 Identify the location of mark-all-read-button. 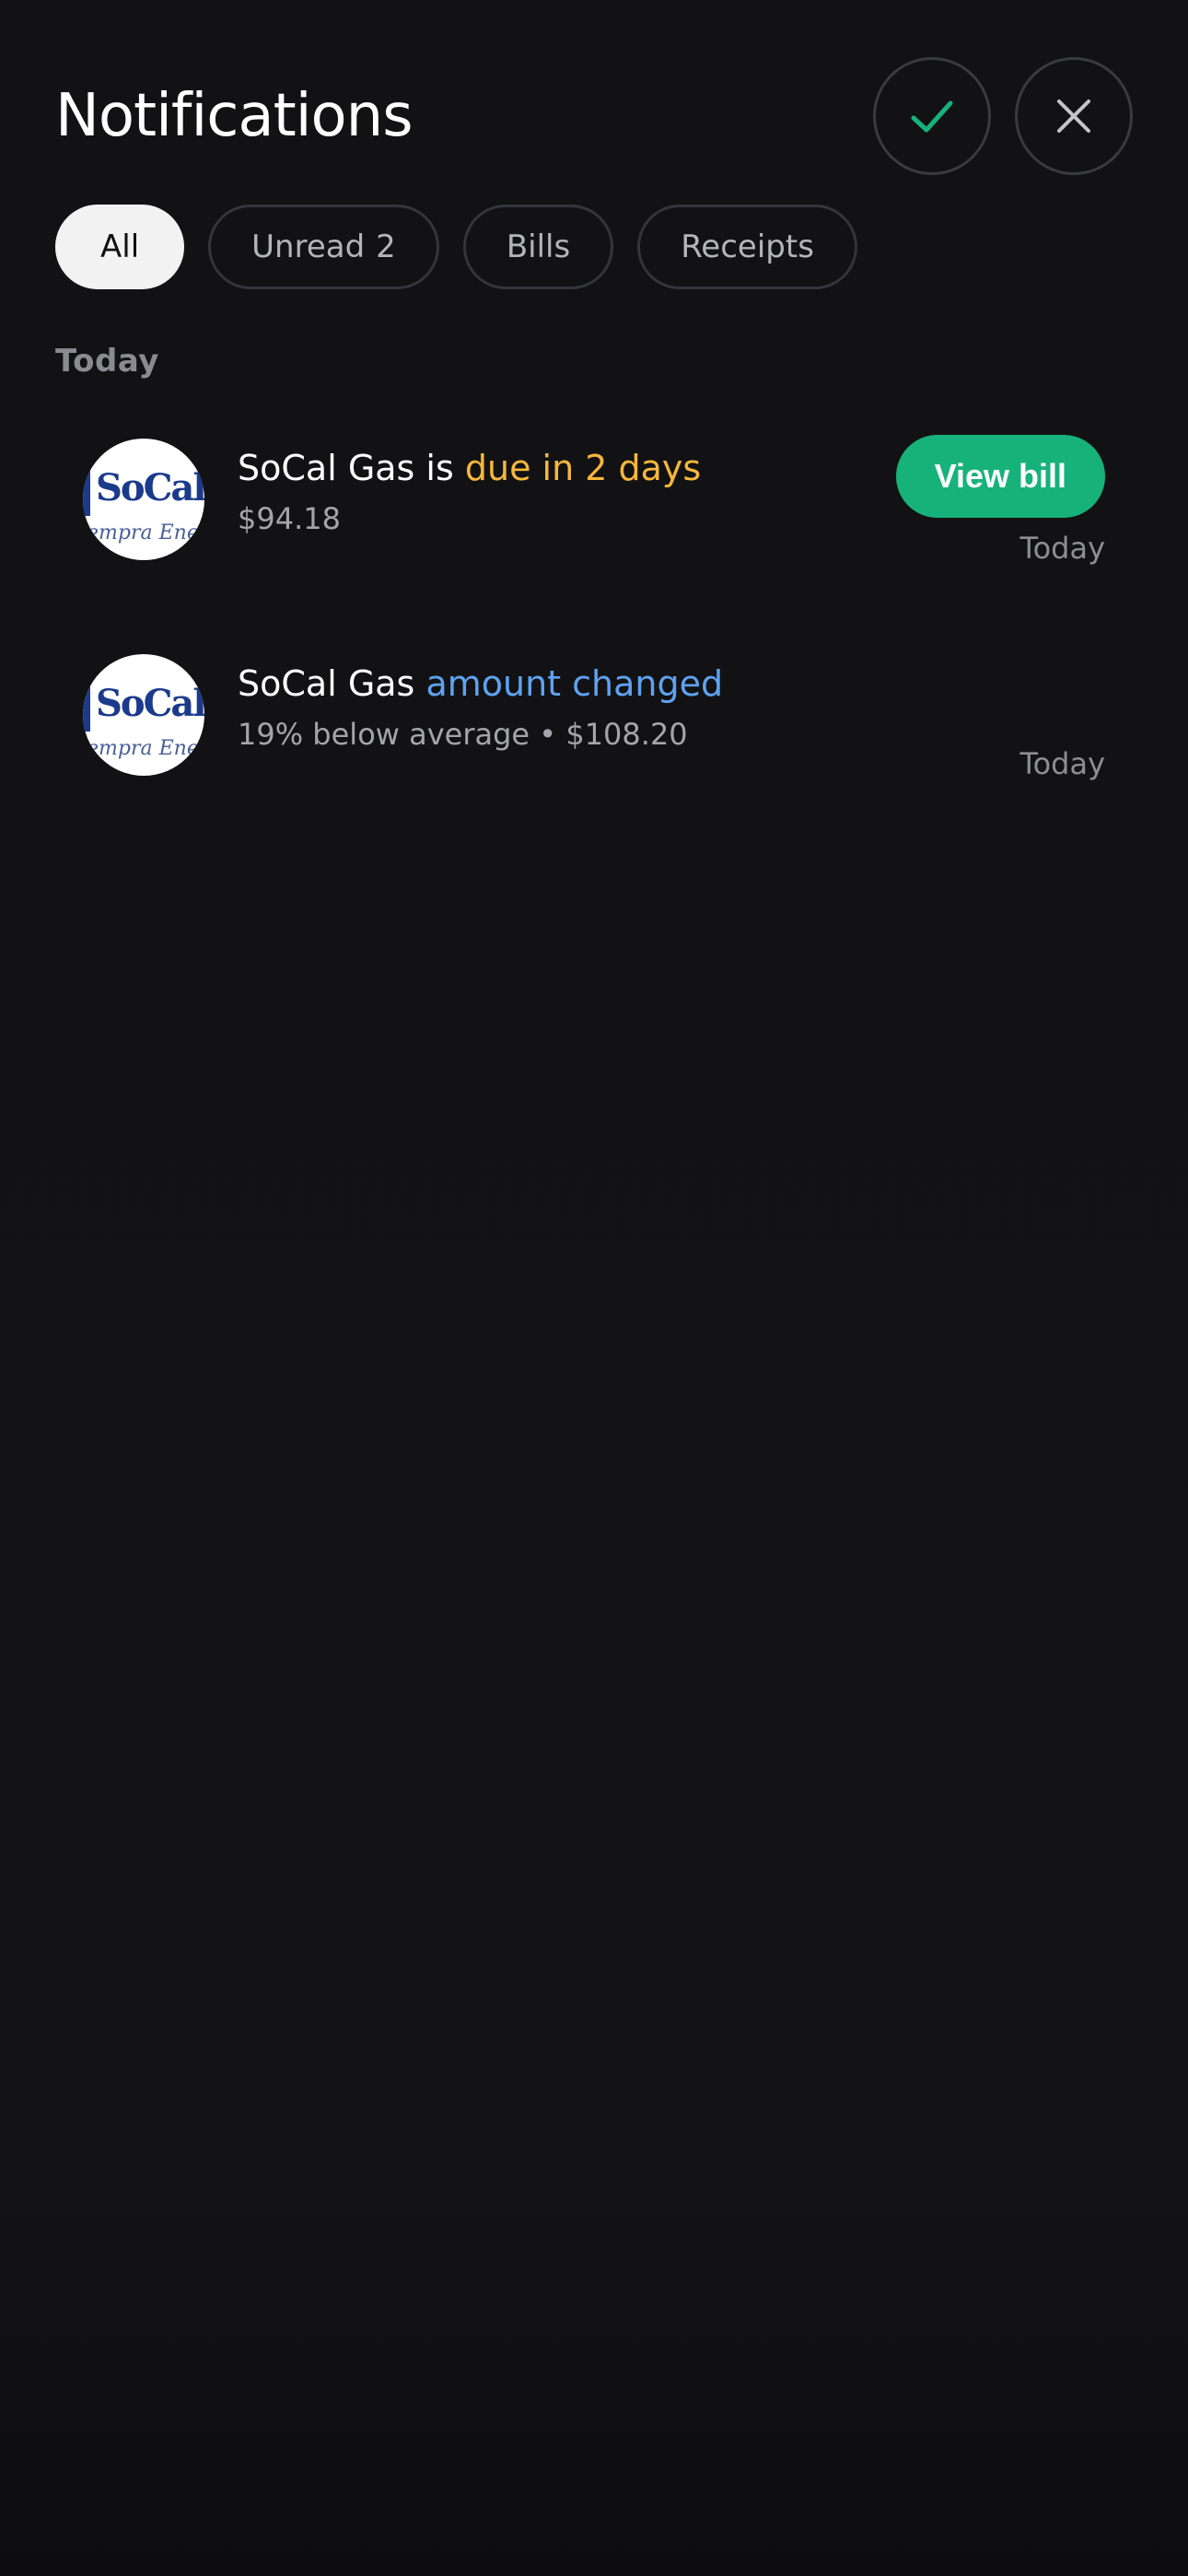
(932, 116).